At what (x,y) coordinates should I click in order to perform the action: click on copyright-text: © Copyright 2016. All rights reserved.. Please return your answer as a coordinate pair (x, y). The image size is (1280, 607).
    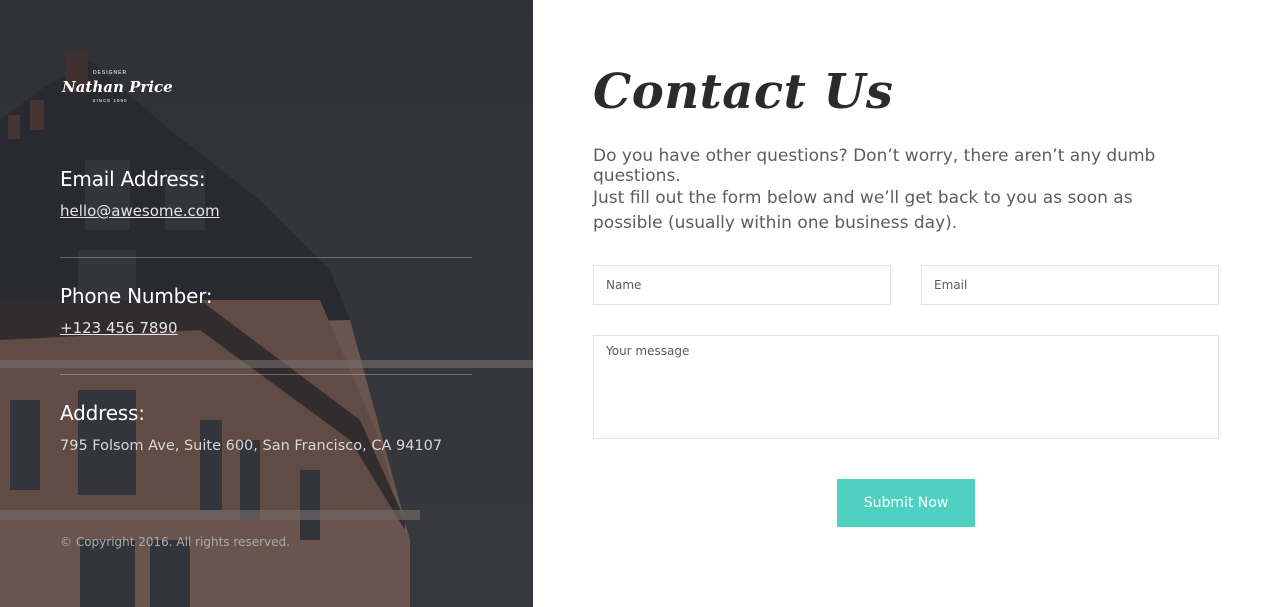
    Looking at the image, I should click on (175, 542).